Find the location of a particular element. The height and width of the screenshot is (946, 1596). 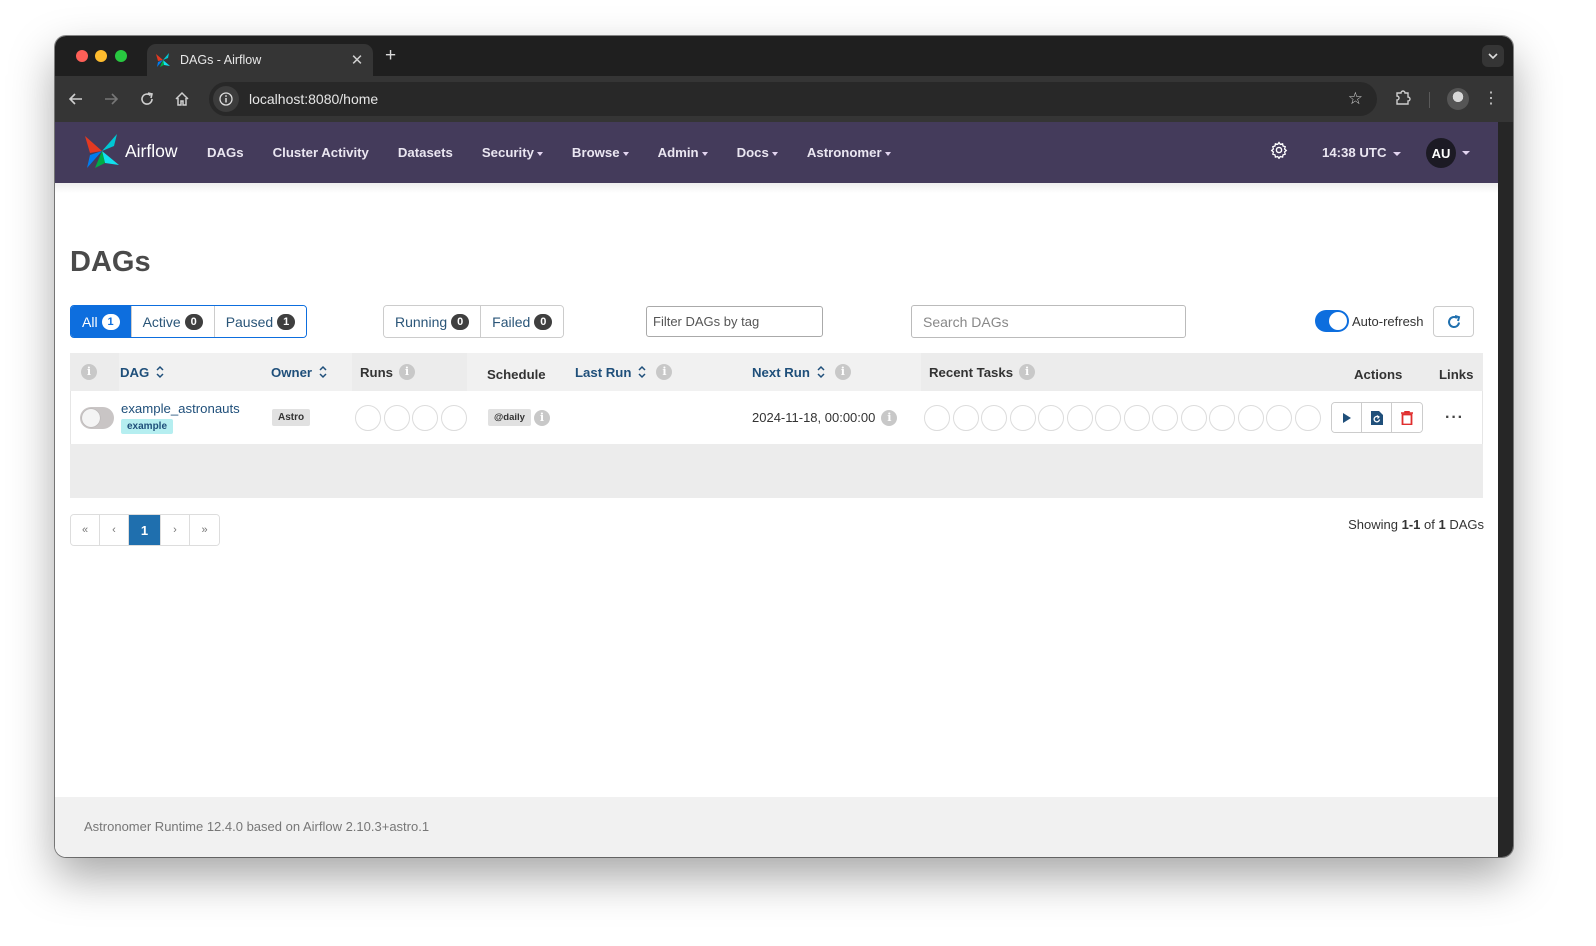

forward-button is located at coordinates (111, 99).